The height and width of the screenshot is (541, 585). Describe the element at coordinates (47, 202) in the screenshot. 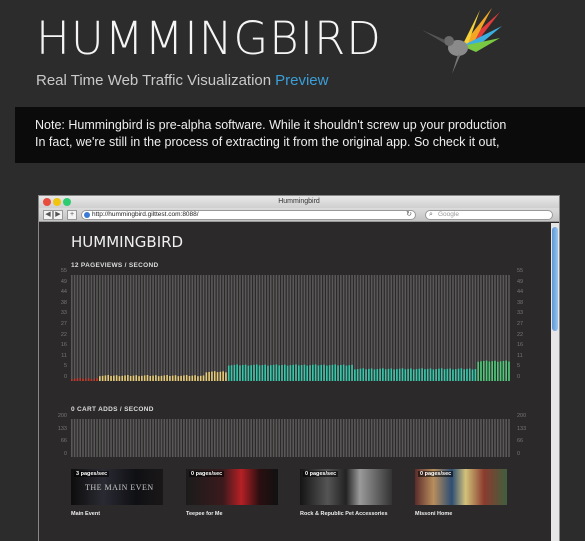

I see `close-icon` at that location.